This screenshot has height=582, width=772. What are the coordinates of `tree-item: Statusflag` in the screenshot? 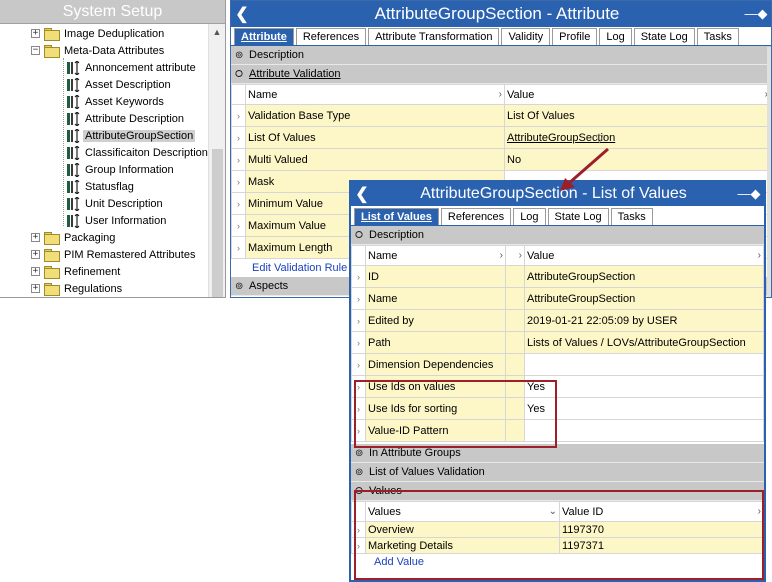 It's located at (101, 186).